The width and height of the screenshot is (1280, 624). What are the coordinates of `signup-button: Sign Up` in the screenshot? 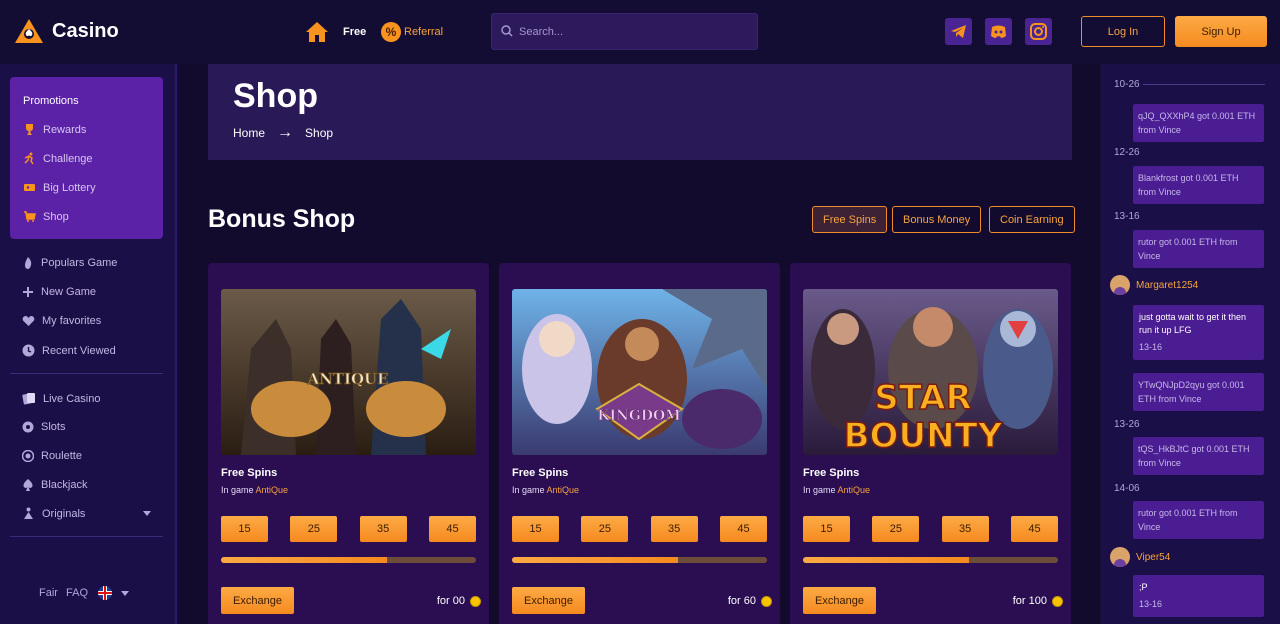 It's located at (1221, 31).